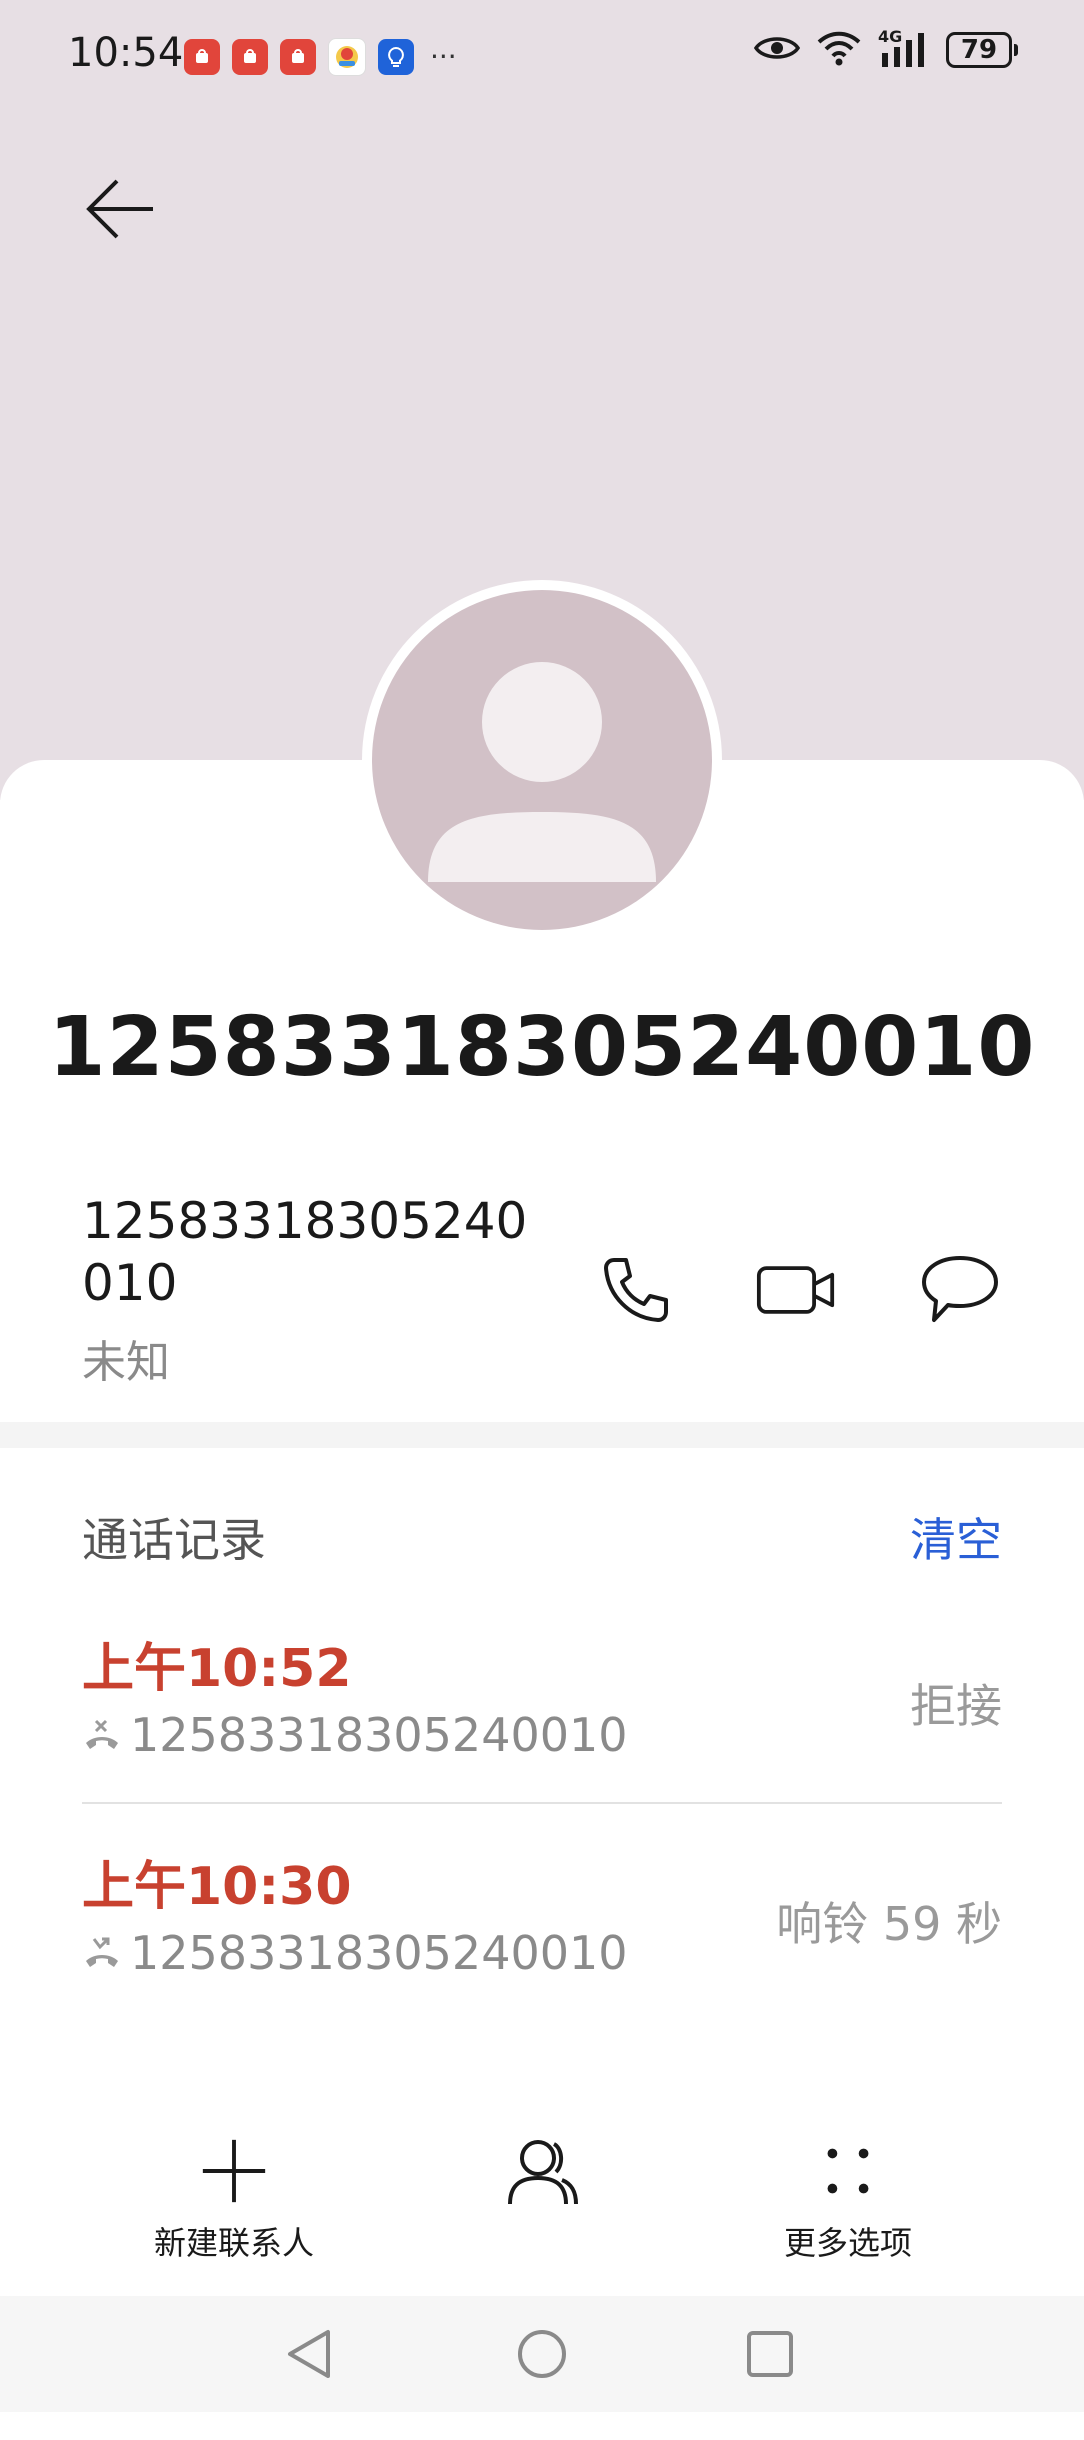 This screenshot has height=2440, width=1084. I want to click on more-options-label: 更多选项, so click(847, 2243).